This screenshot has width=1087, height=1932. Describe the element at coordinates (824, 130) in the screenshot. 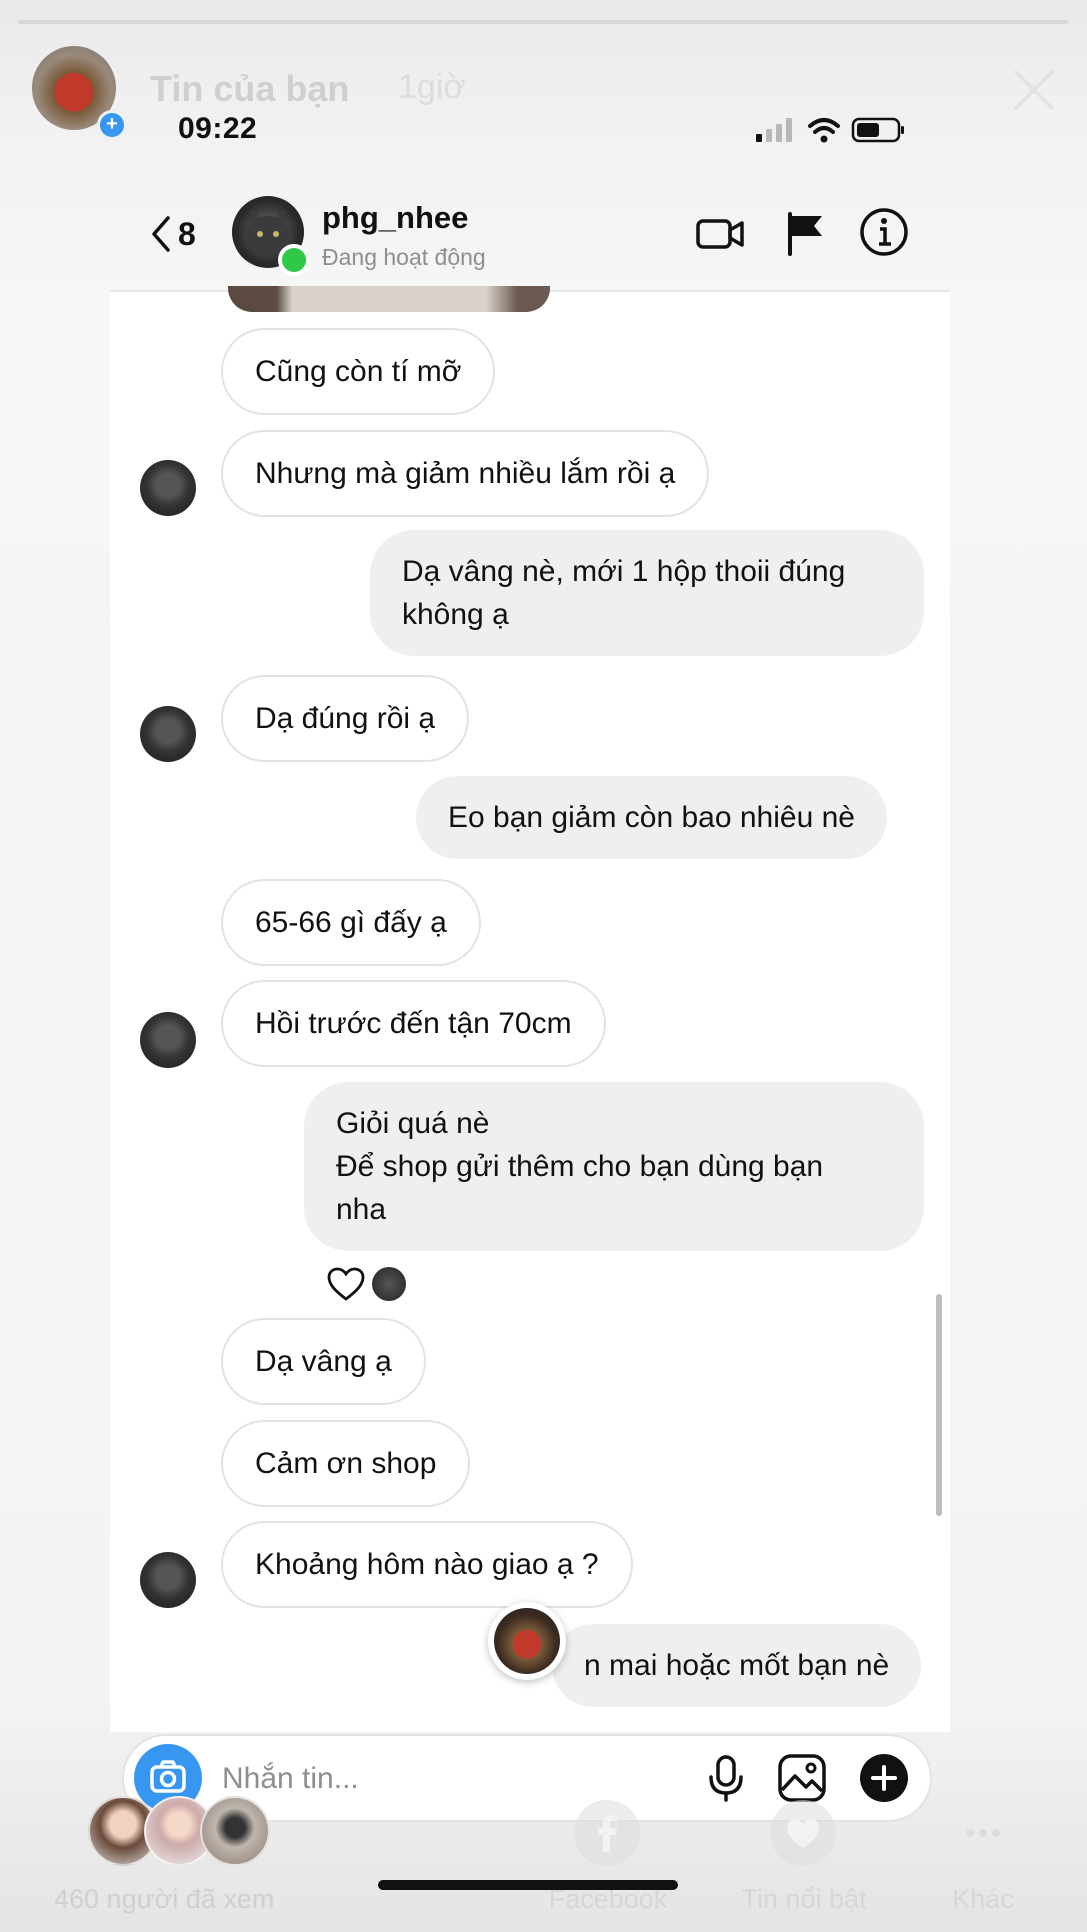

I see `wifi-icon` at that location.